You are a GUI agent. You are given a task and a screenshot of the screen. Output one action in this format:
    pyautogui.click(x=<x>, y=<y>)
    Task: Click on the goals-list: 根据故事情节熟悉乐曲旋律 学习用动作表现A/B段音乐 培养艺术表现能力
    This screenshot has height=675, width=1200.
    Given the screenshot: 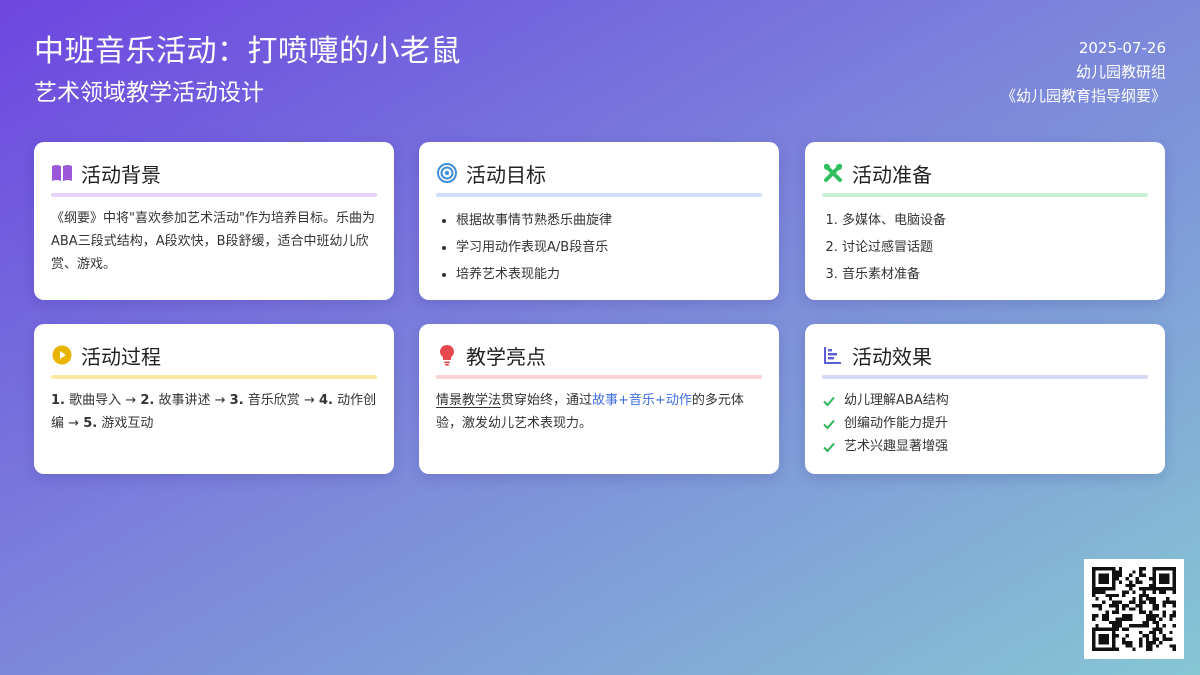 What is the action you would take?
    pyautogui.click(x=599, y=247)
    